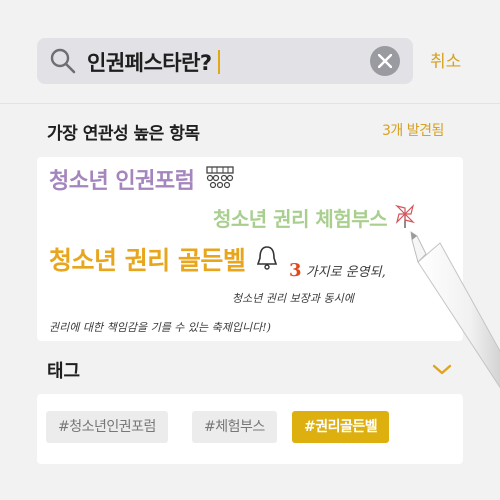 The image size is (500, 500). I want to click on results-count: 3개 발견됨, so click(413, 131).